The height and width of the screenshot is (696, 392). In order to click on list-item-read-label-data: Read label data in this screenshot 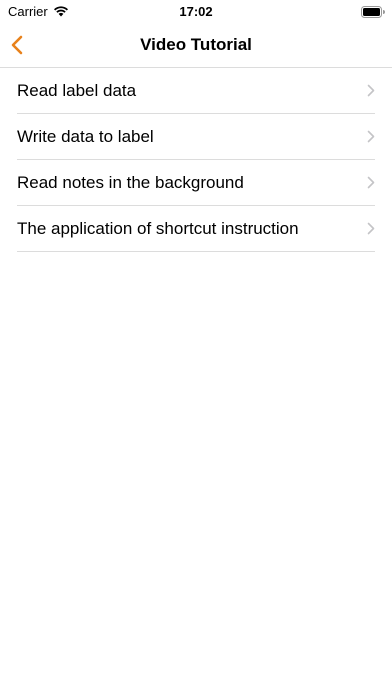, I will do `click(196, 91)`.